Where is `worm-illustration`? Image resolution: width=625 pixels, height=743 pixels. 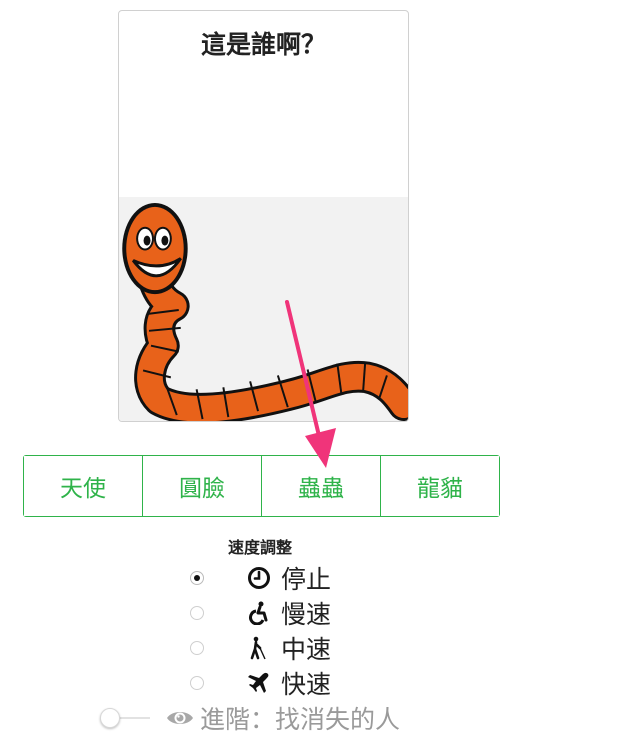
worm-illustration is located at coordinates (265, 311).